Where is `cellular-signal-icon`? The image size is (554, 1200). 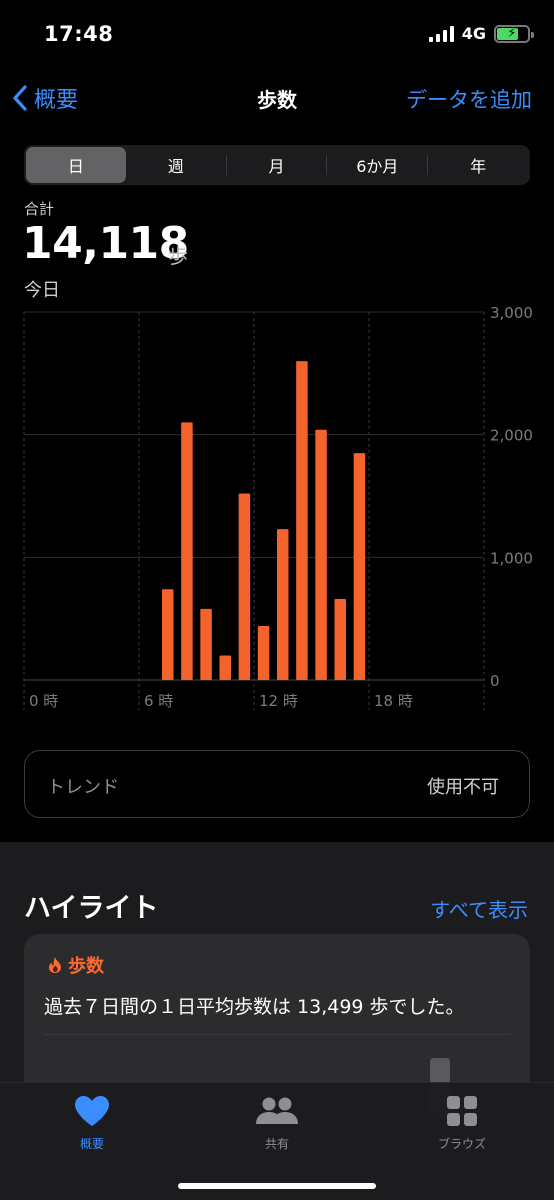 cellular-signal-icon is located at coordinates (441, 33).